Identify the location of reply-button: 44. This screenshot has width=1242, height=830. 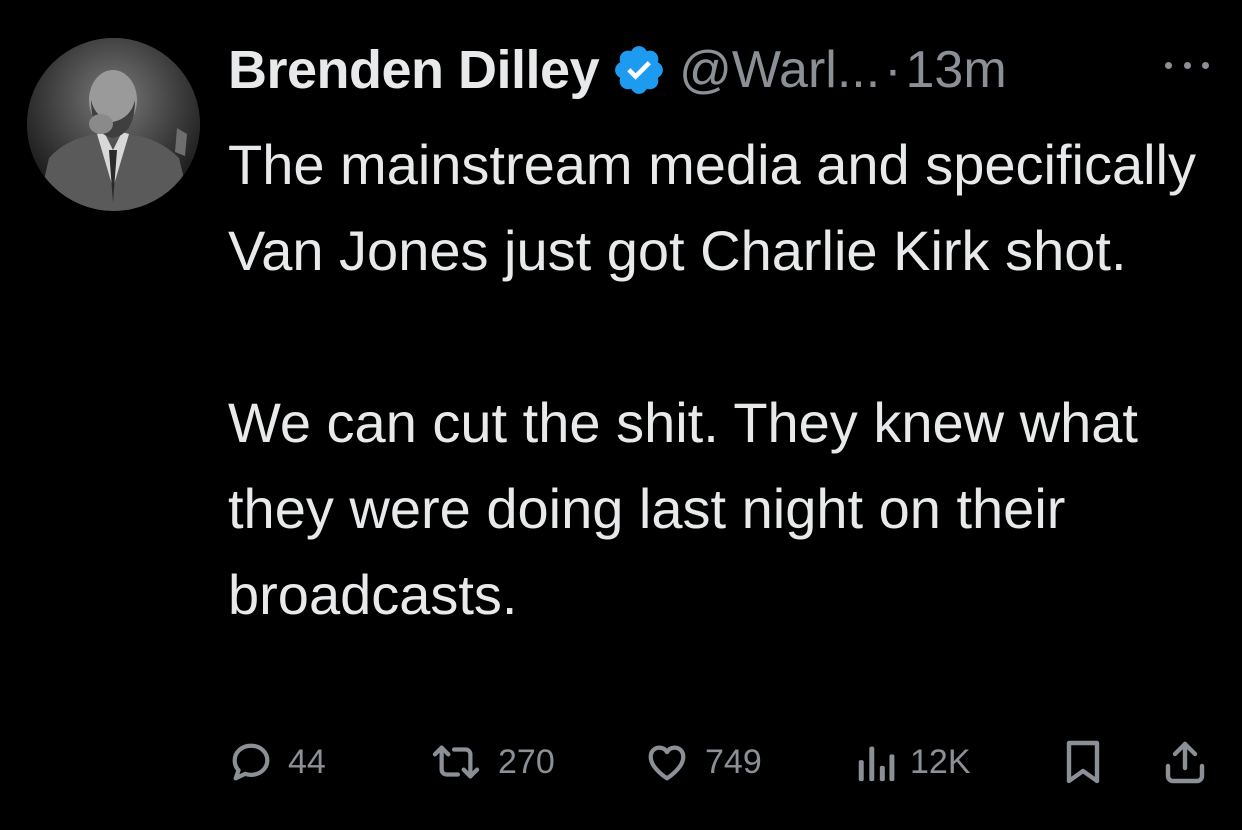
(277, 762).